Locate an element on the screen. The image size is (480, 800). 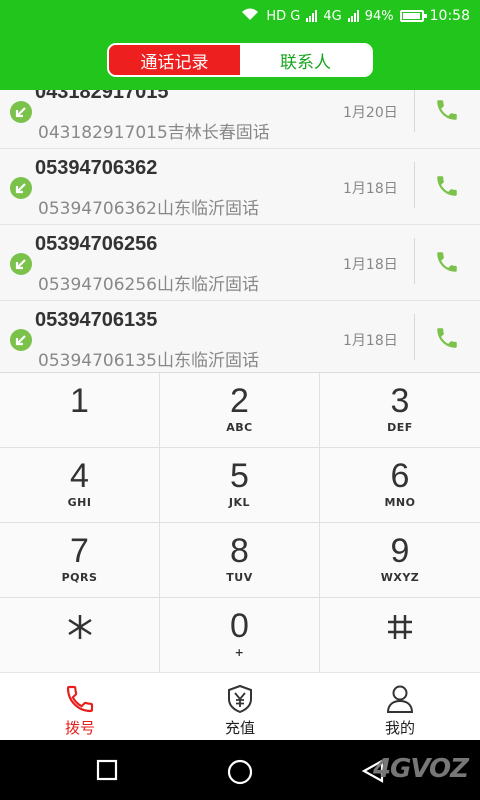
key-9: 9 WXYZ is located at coordinates (400, 560).